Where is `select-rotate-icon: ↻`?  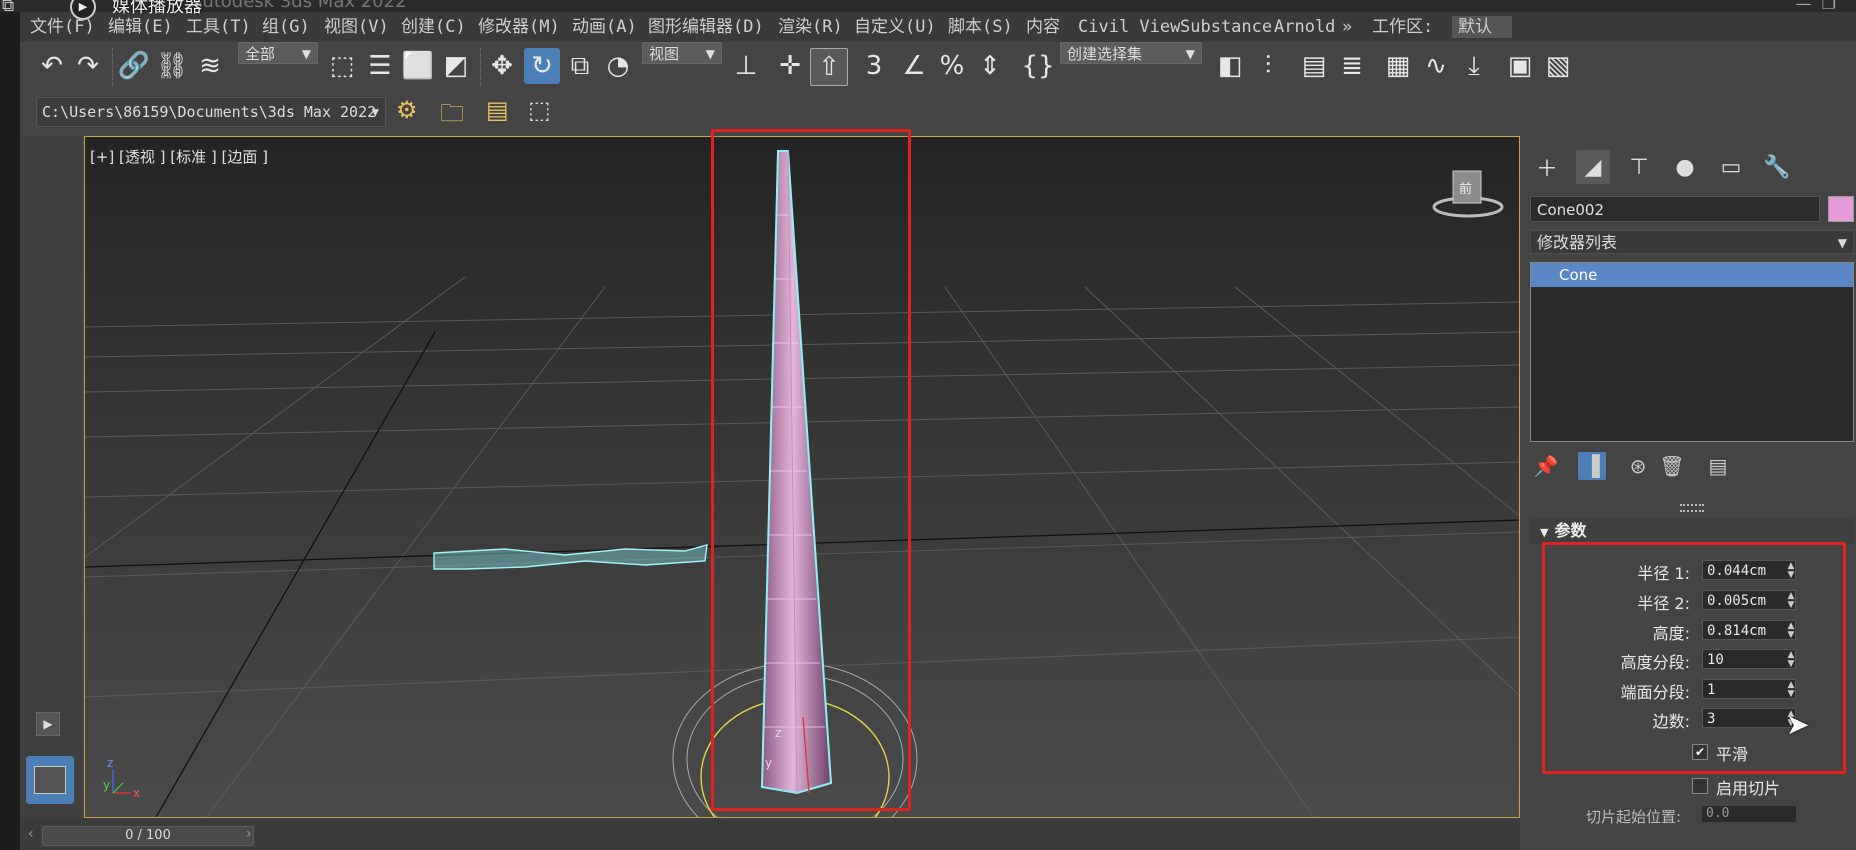
select-rotate-icon: ↻ is located at coordinates (542, 66).